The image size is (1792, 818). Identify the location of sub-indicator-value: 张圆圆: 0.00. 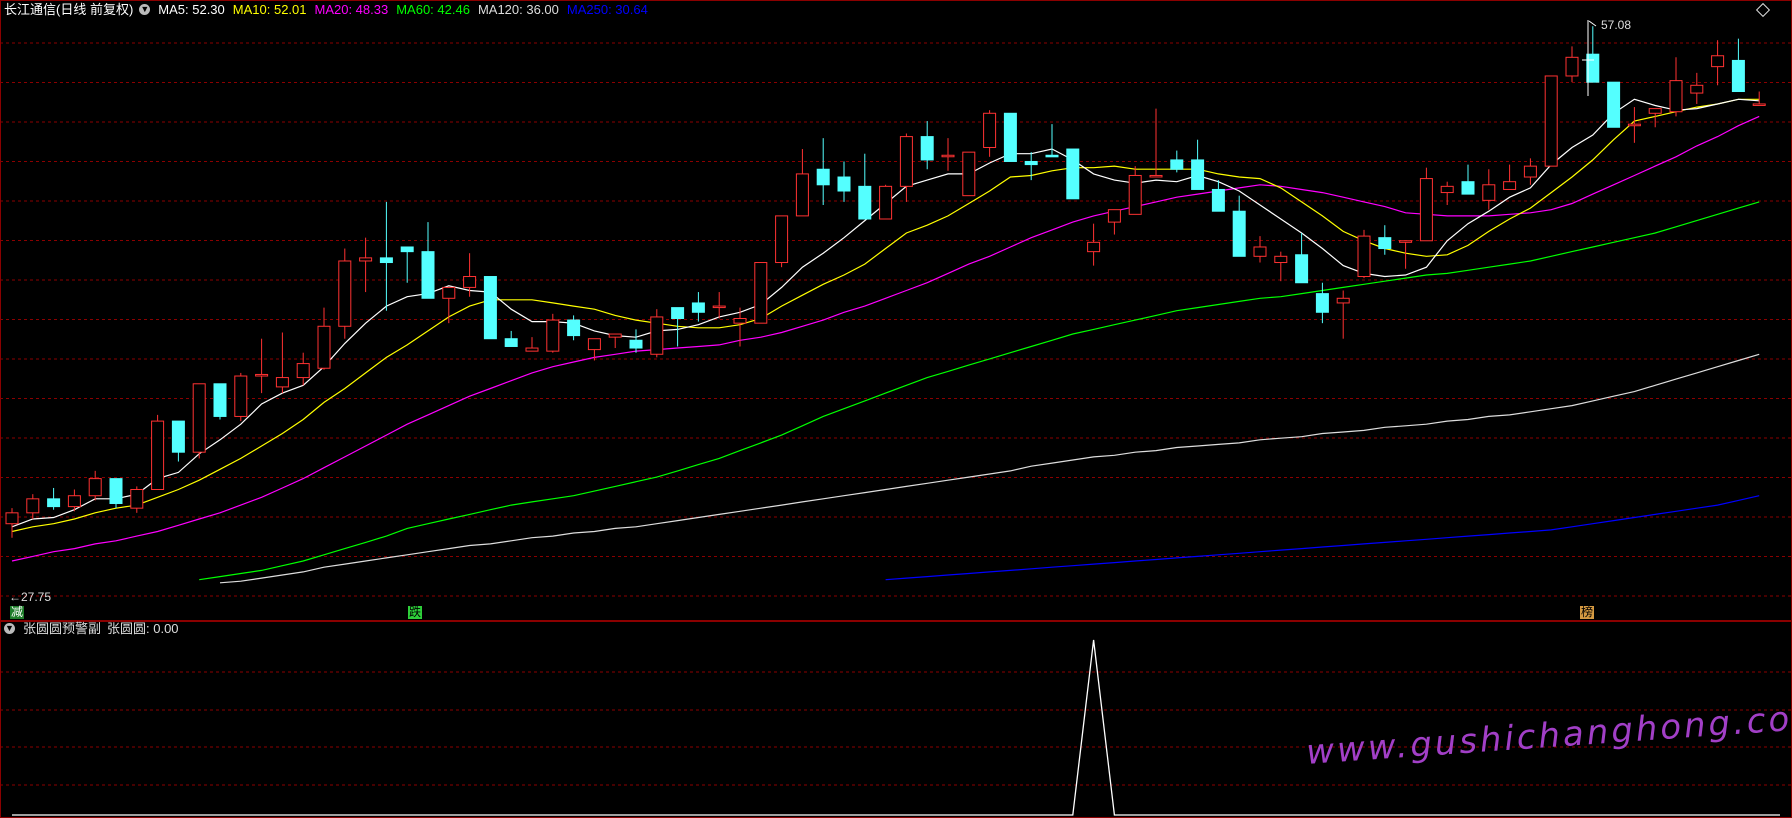
(143, 628).